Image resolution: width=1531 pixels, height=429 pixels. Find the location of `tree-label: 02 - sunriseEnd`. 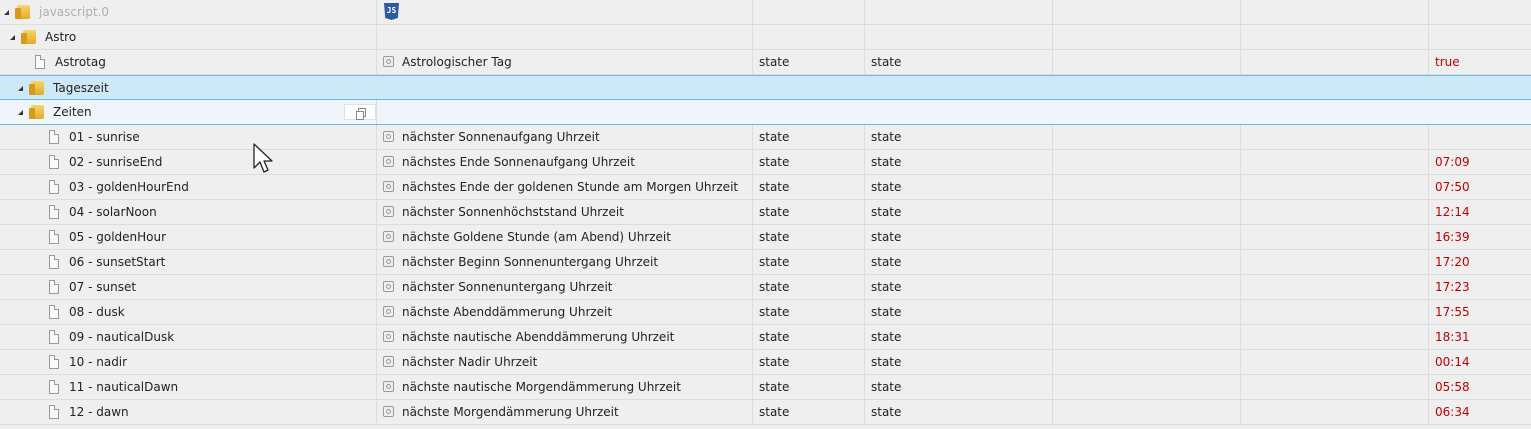

tree-label: 02 - sunriseEnd is located at coordinates (116, 162).